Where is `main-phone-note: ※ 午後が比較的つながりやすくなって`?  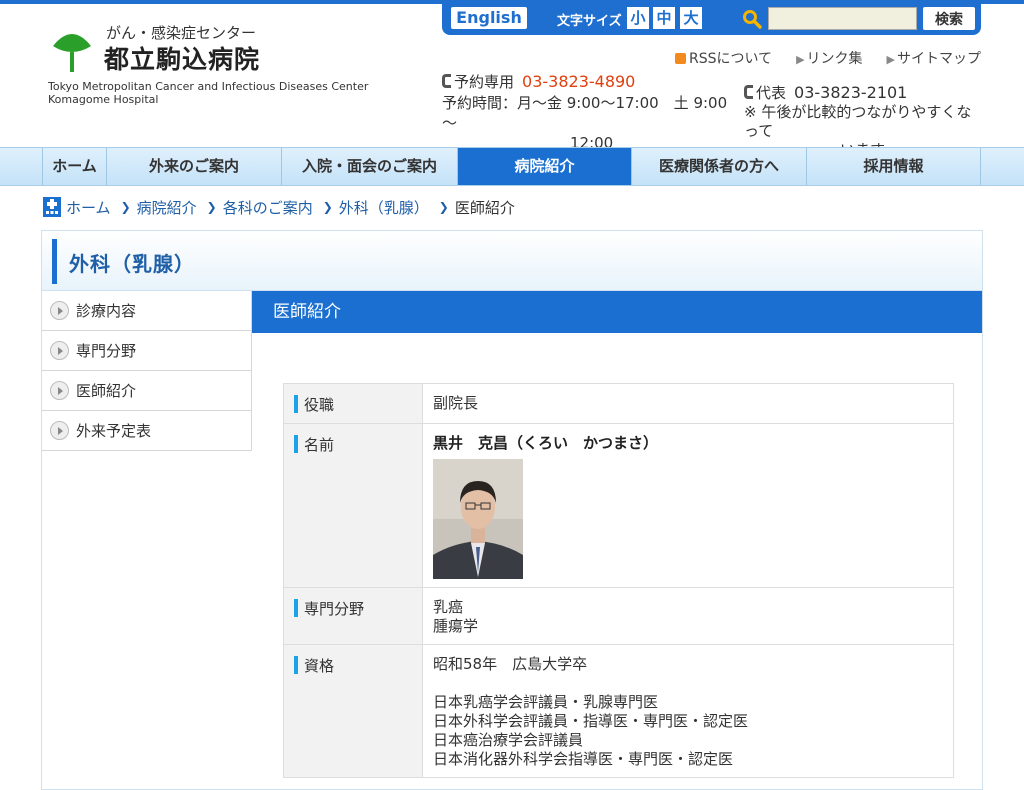
main-phone-note: ※ 午後が比較的つながりやすくなって is located at coordinates (858, 121).